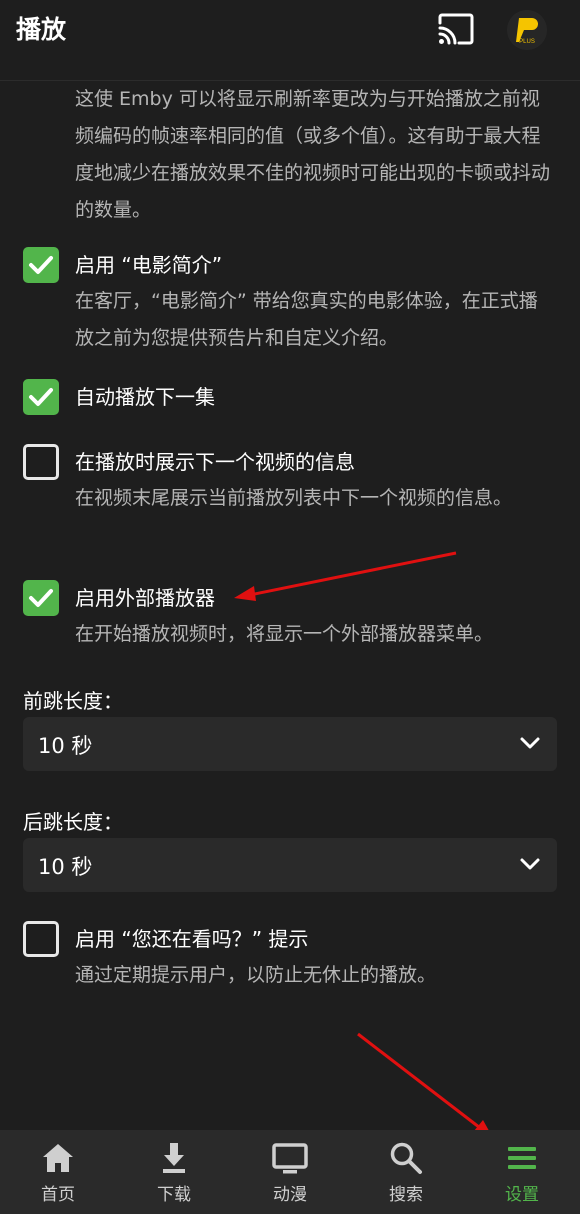  I want to click on option-label: 启用外部播放器, so click(145, 598).